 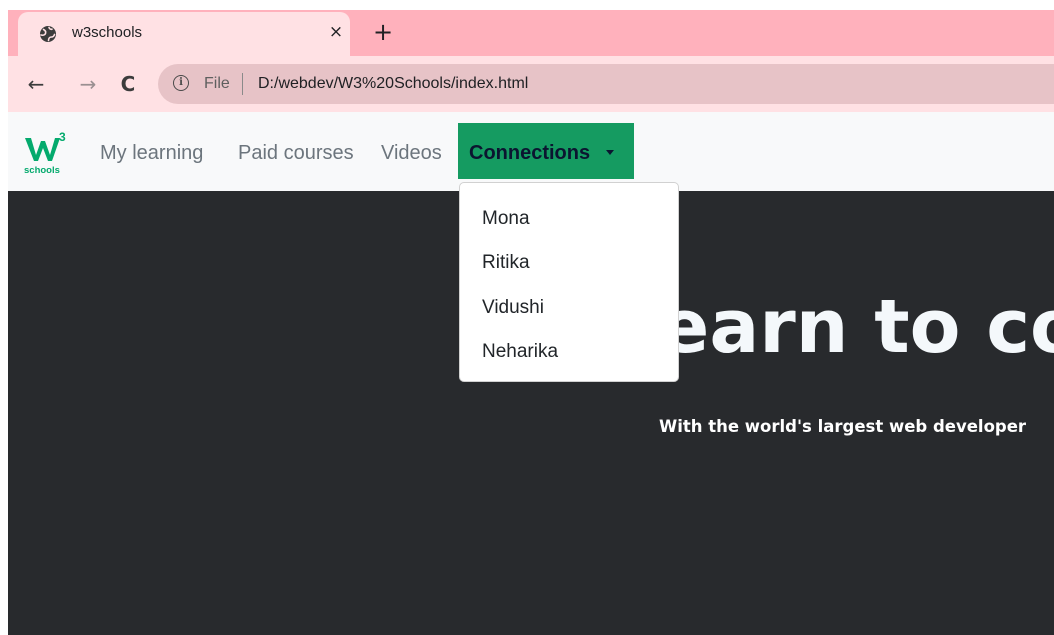 I want to click on nav-link-videos: Videos, so click(x=411, y=153).